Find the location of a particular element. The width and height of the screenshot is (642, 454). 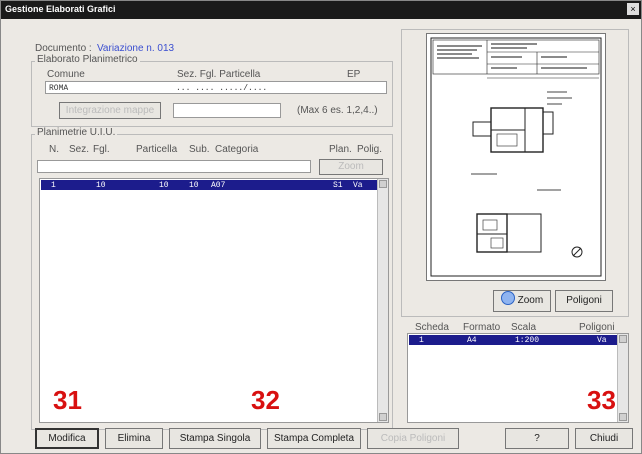

chiudi-button: Chiudi is located at coordinates (604, 438).